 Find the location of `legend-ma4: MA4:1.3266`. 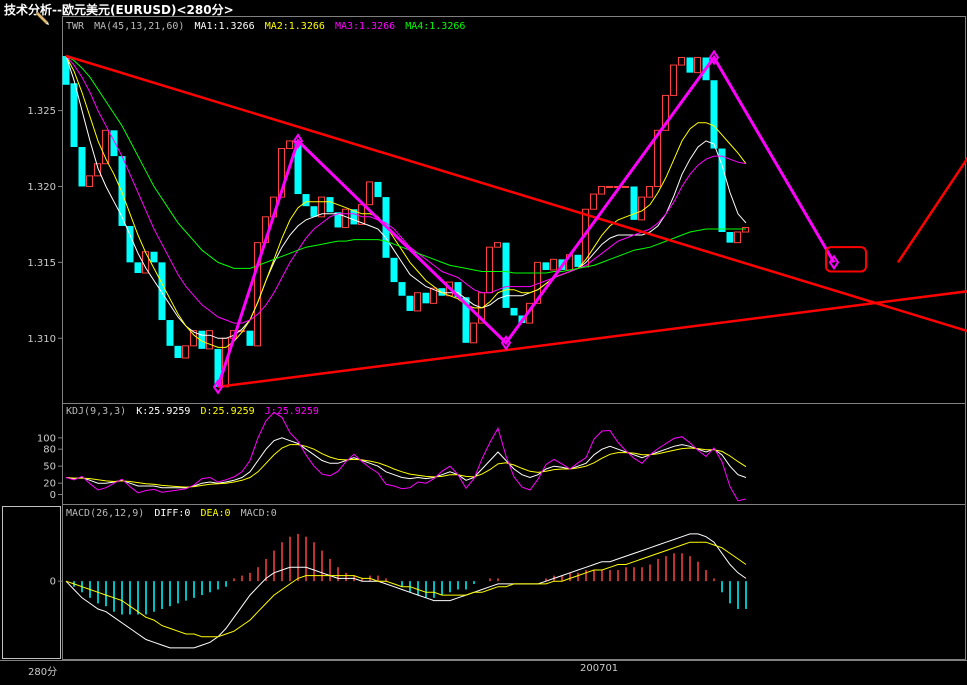

legend-ma4: MA4:1.3266 is located at coordinates (435, 26).